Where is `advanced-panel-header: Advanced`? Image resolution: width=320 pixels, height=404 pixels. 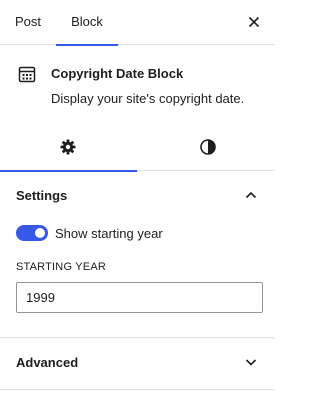
advanced-panel-header: Advanced is located at coordinates (137, 363).